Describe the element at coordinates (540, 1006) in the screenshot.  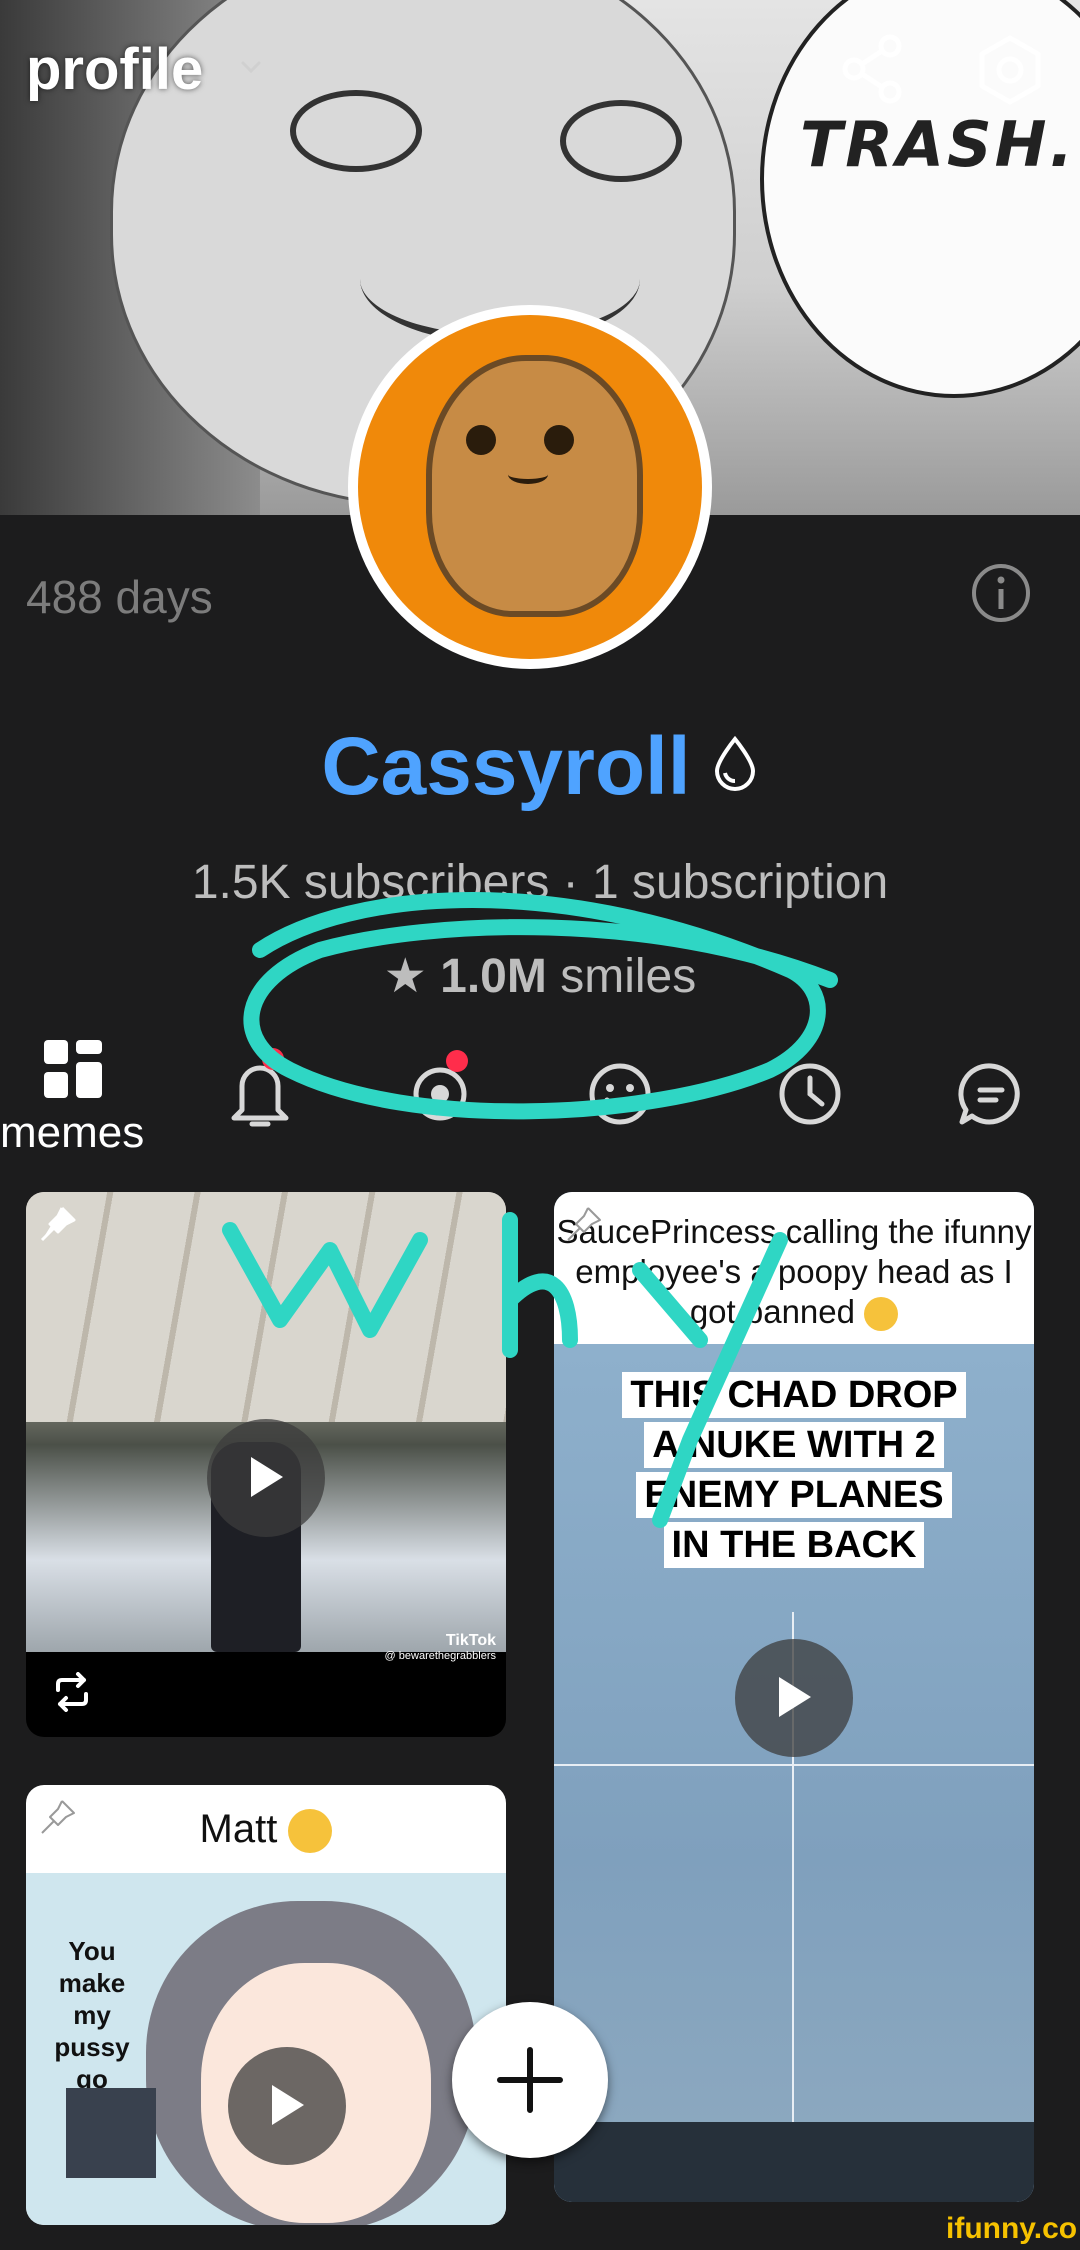
I see `scribble-circle-annotation` at that location.